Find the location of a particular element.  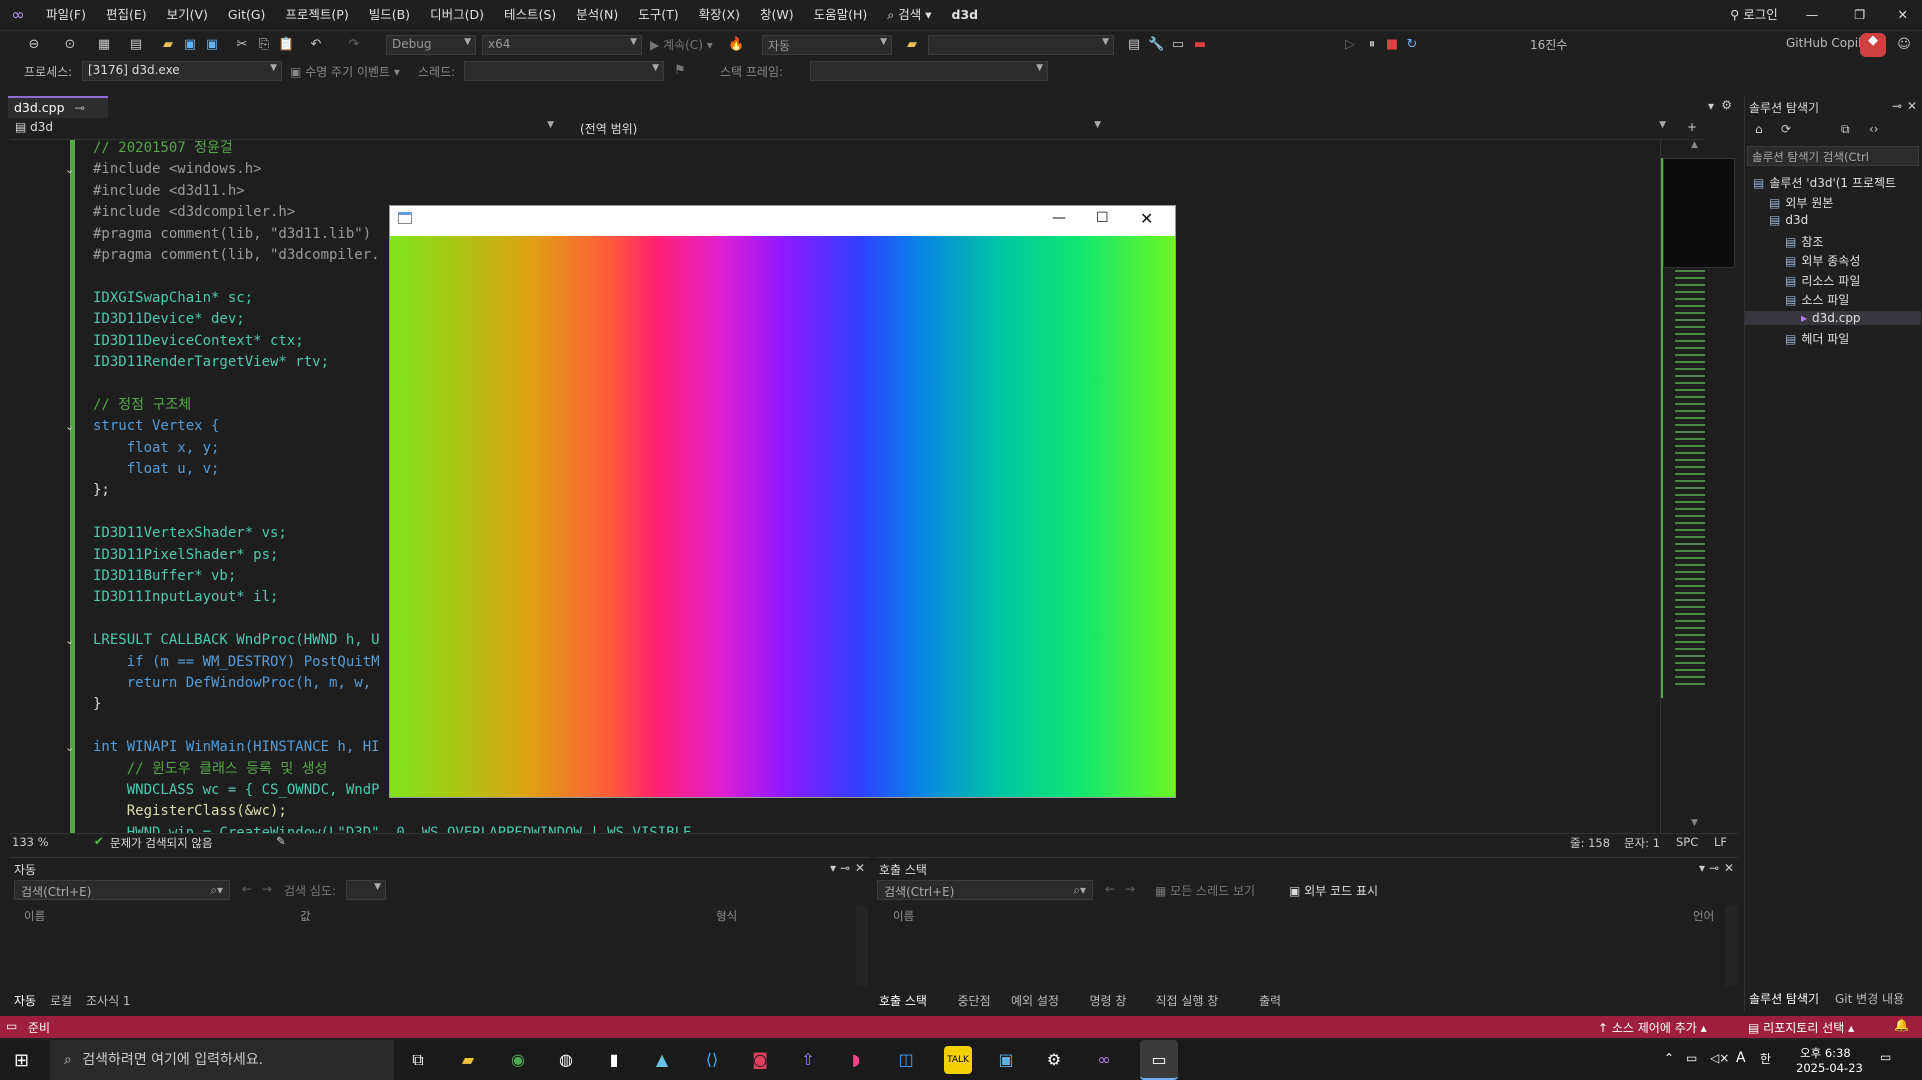

menu-item-5: 빌드(B) is located at coordinates (389, 15).